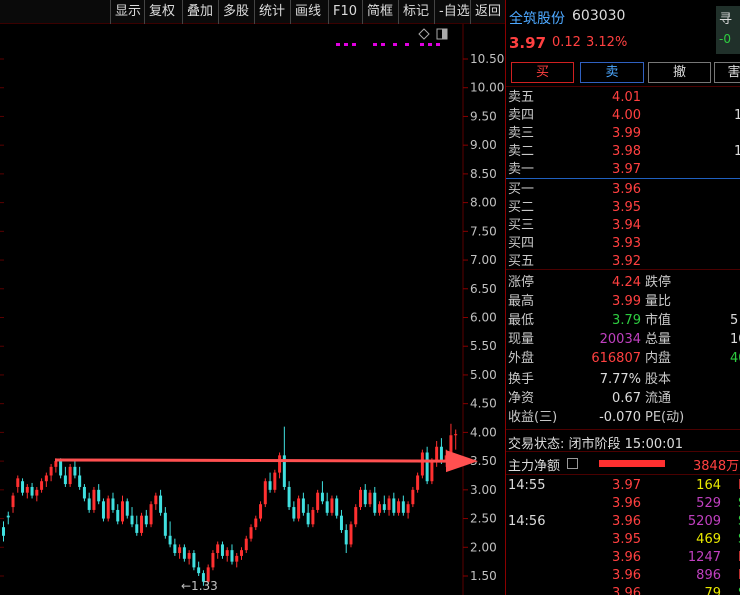 Image resolution: width=740 pixels, height=595 pixels. I want to click on tick-volume: 896, so click(708, 575).